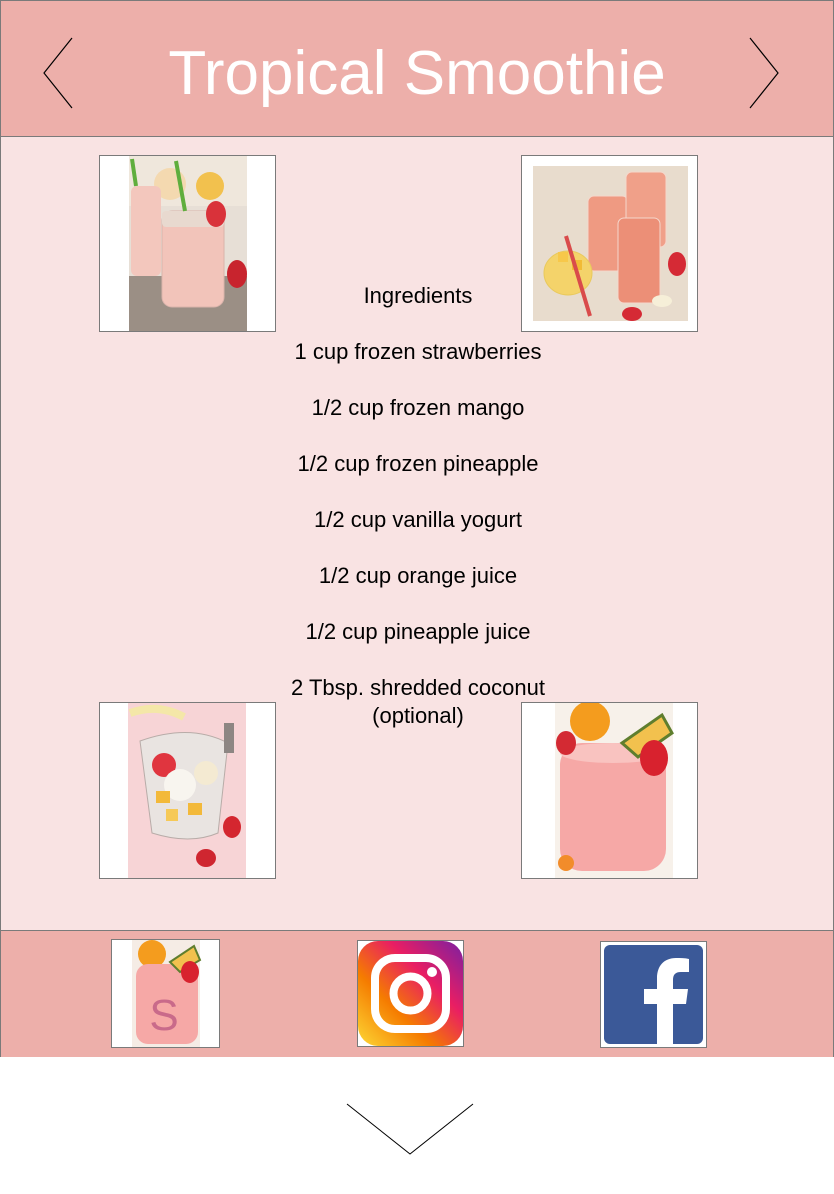 The height and width of the screenshot is (1194, 834). Describe the element at coordinates (410, 1129) in the screenshot. I see `chevron-down-icon` at that location.